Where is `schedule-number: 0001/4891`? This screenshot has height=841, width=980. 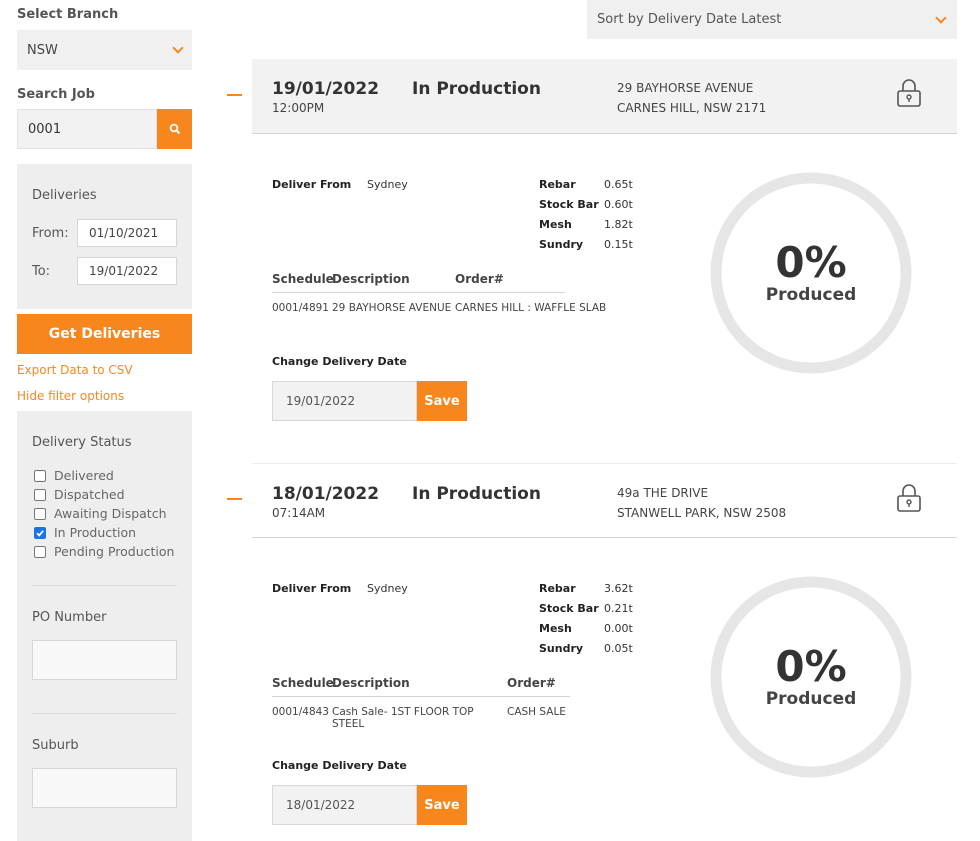
schedule-number: 0001/4891 is located at coordinates (300, 308).